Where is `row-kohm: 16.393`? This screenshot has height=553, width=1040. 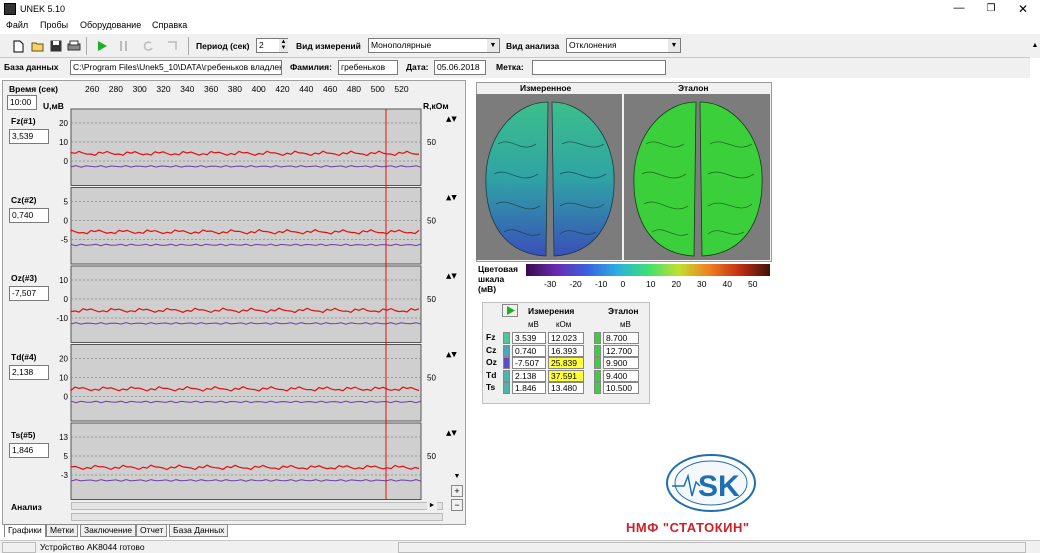 row-kohm: 16.393 is located at coordinates (566, 350).